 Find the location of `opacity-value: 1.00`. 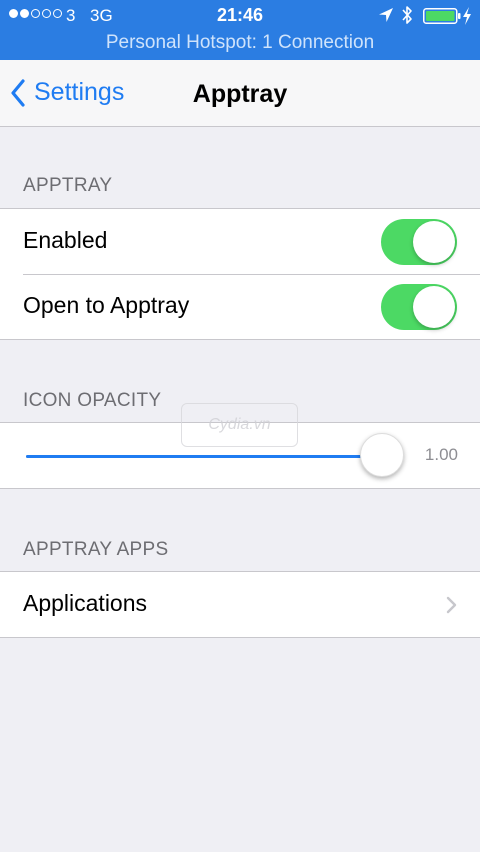

opacity-value: 1.00 is located at coordinates (441, 454).